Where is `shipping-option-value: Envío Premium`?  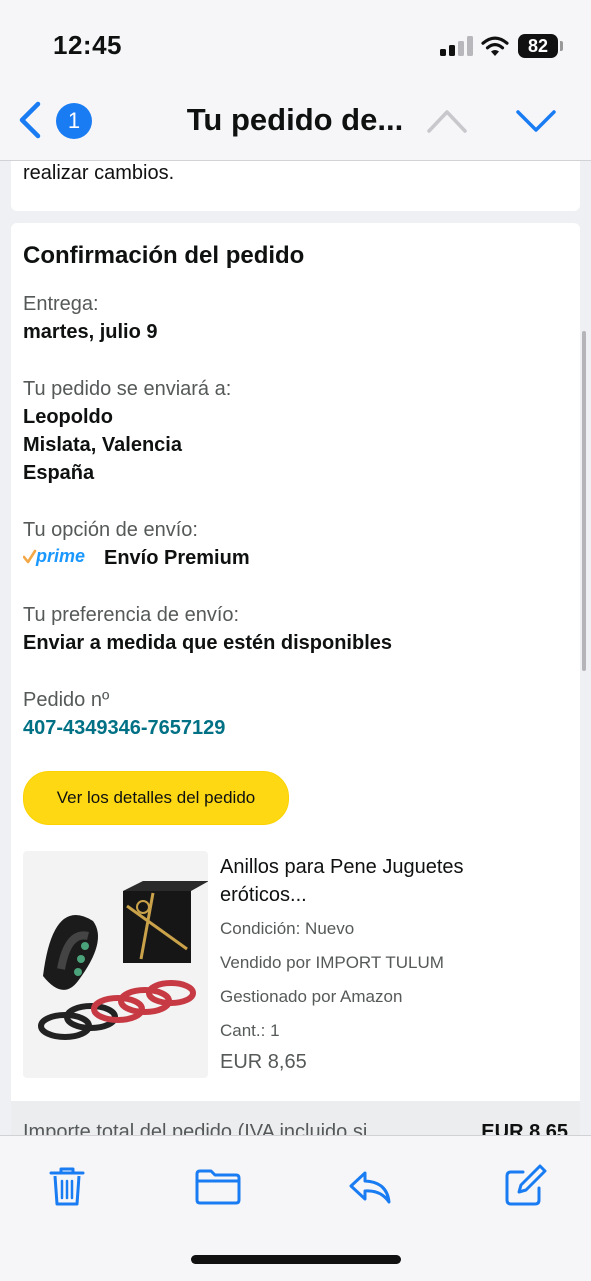
shipping-option-value: Envío Premium is located at coordinates (177, 558).